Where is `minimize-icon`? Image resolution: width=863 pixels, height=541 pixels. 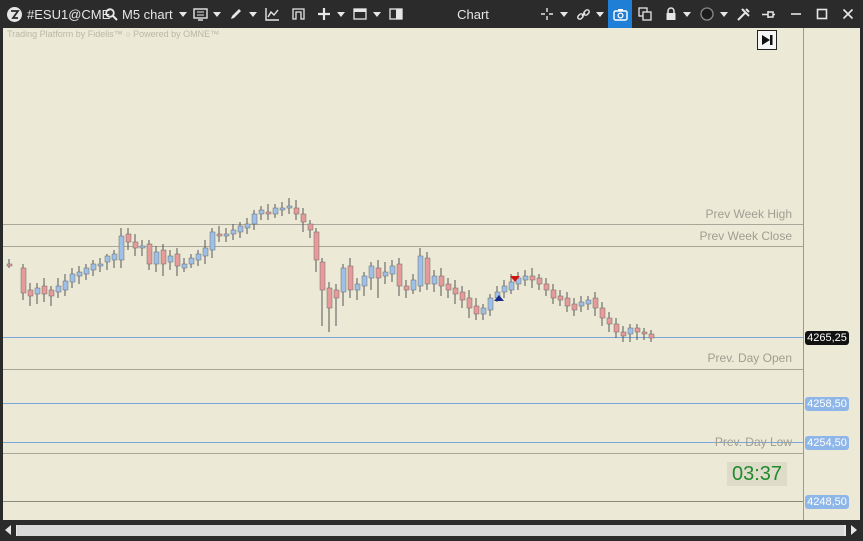
minimize-icon is located at coordinates (796, 14).